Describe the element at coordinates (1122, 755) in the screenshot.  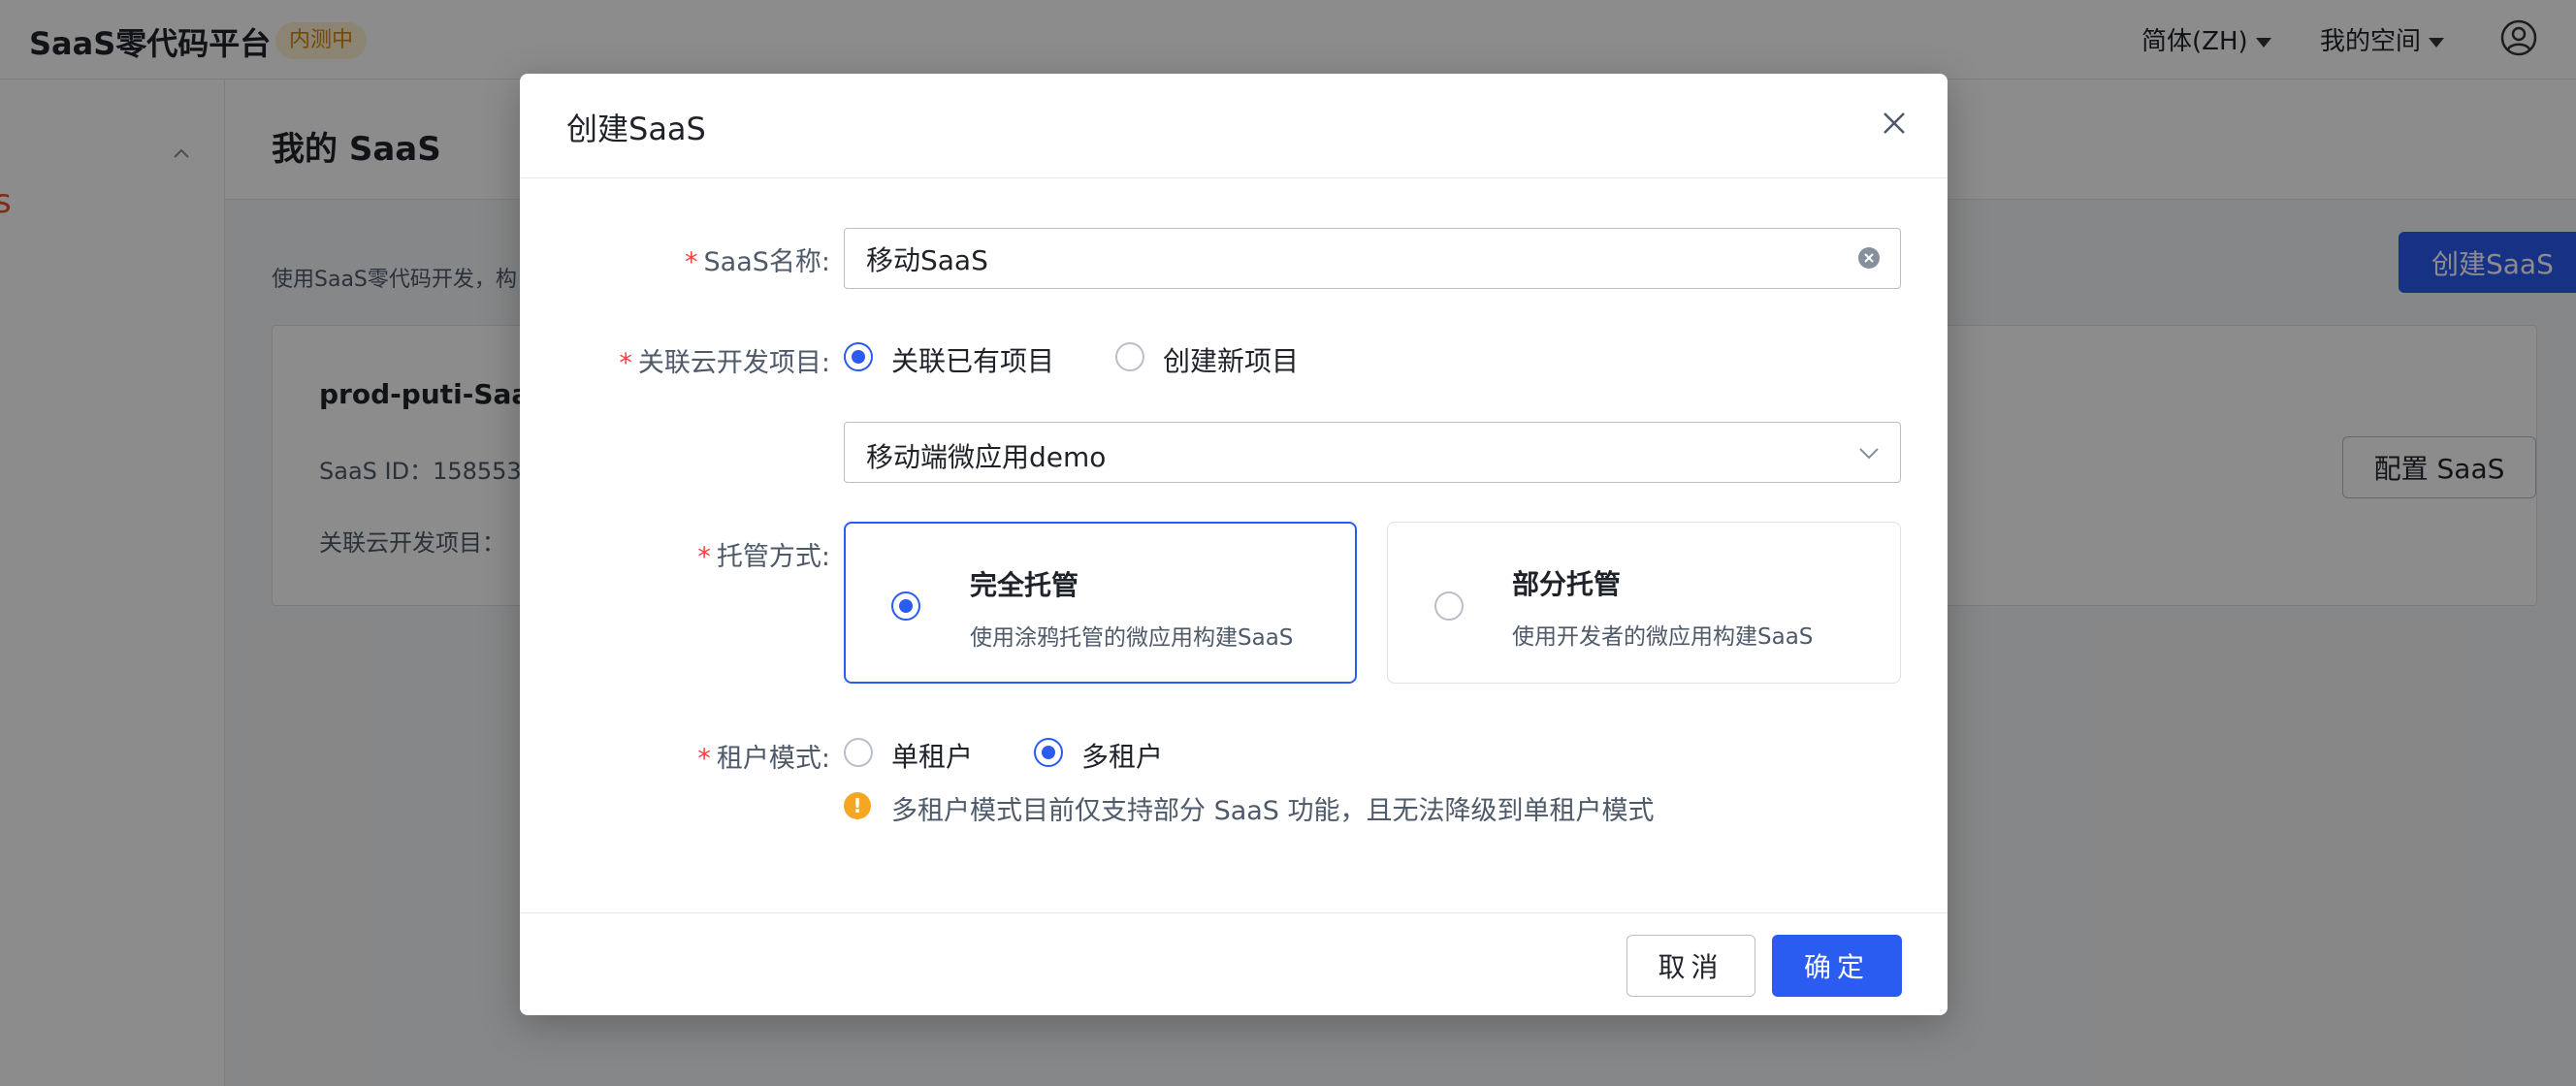
I see `radio-multi-tenant-label: 多租户` at that location.